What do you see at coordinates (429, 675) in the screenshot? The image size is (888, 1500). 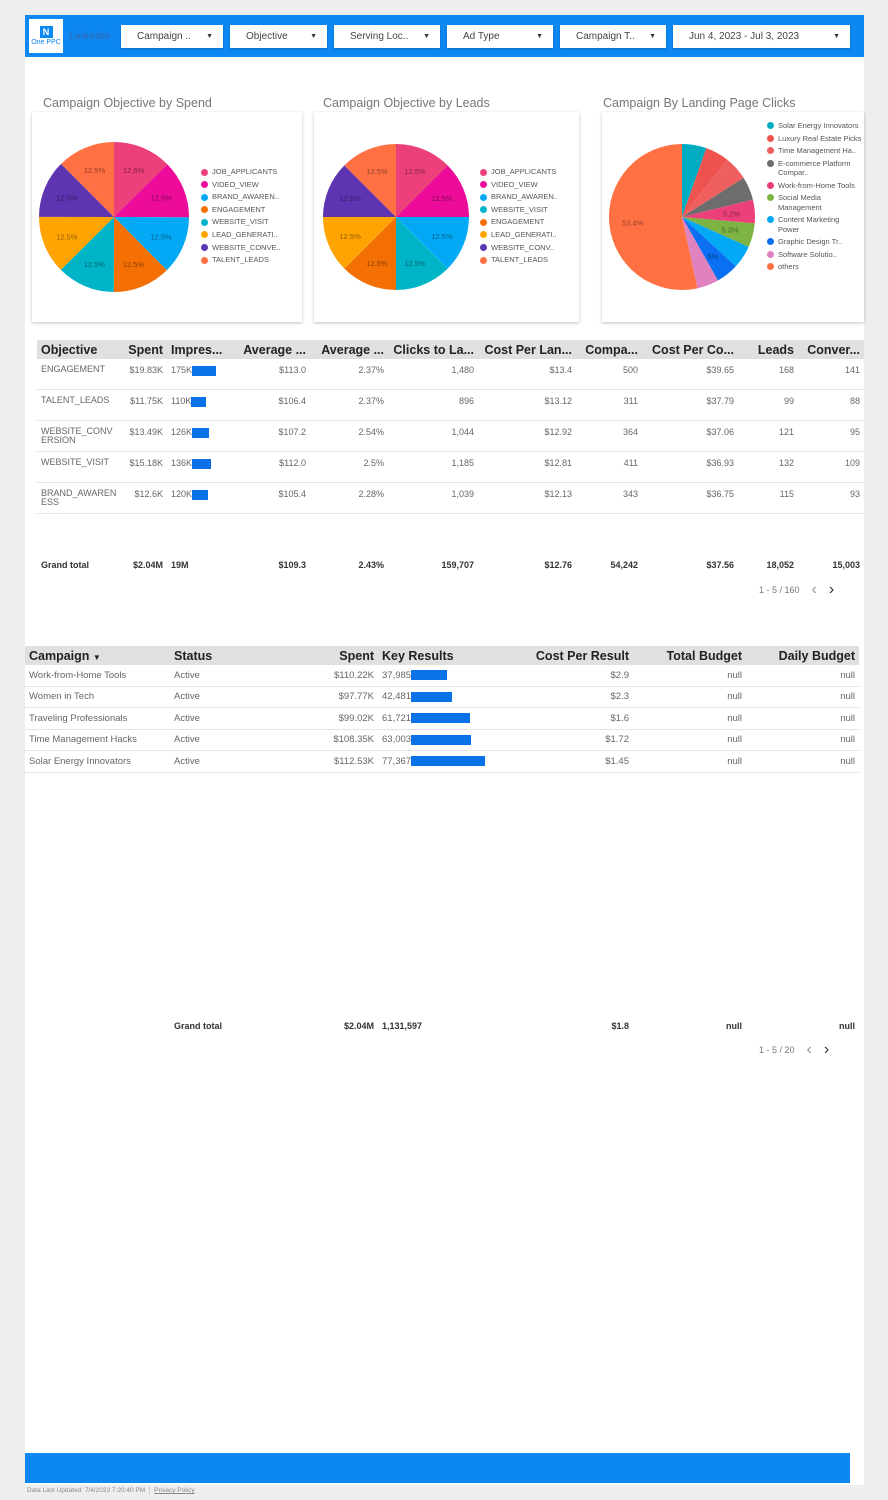 I see `key-results-bar` at bounding box center [429, 675].